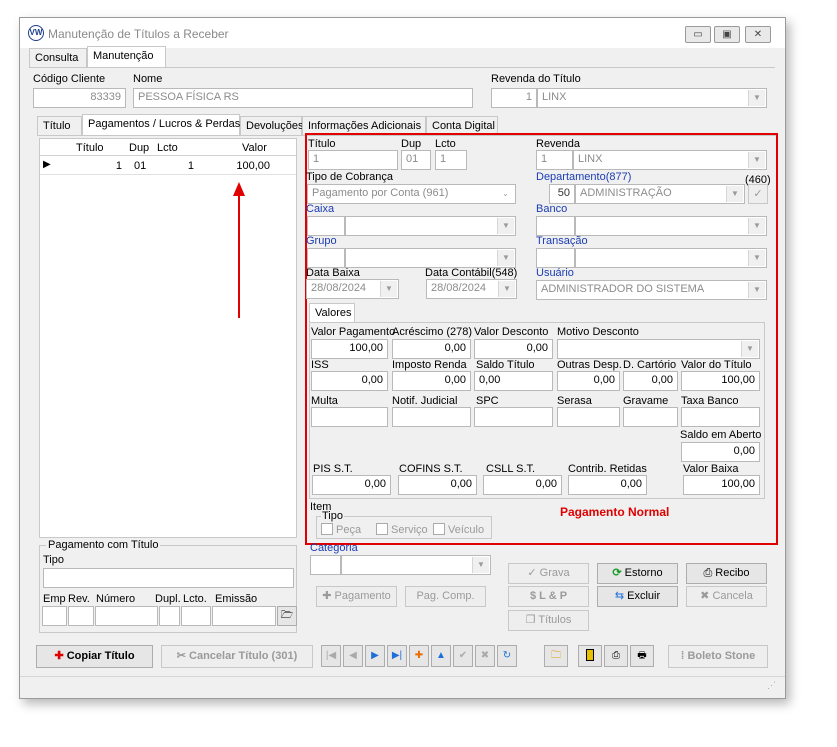 The width and height of the screenshot is (837, 747). Describe the element at coordinates (139, 148) in the screenshot. I see `col-dup: Dup` at that location.